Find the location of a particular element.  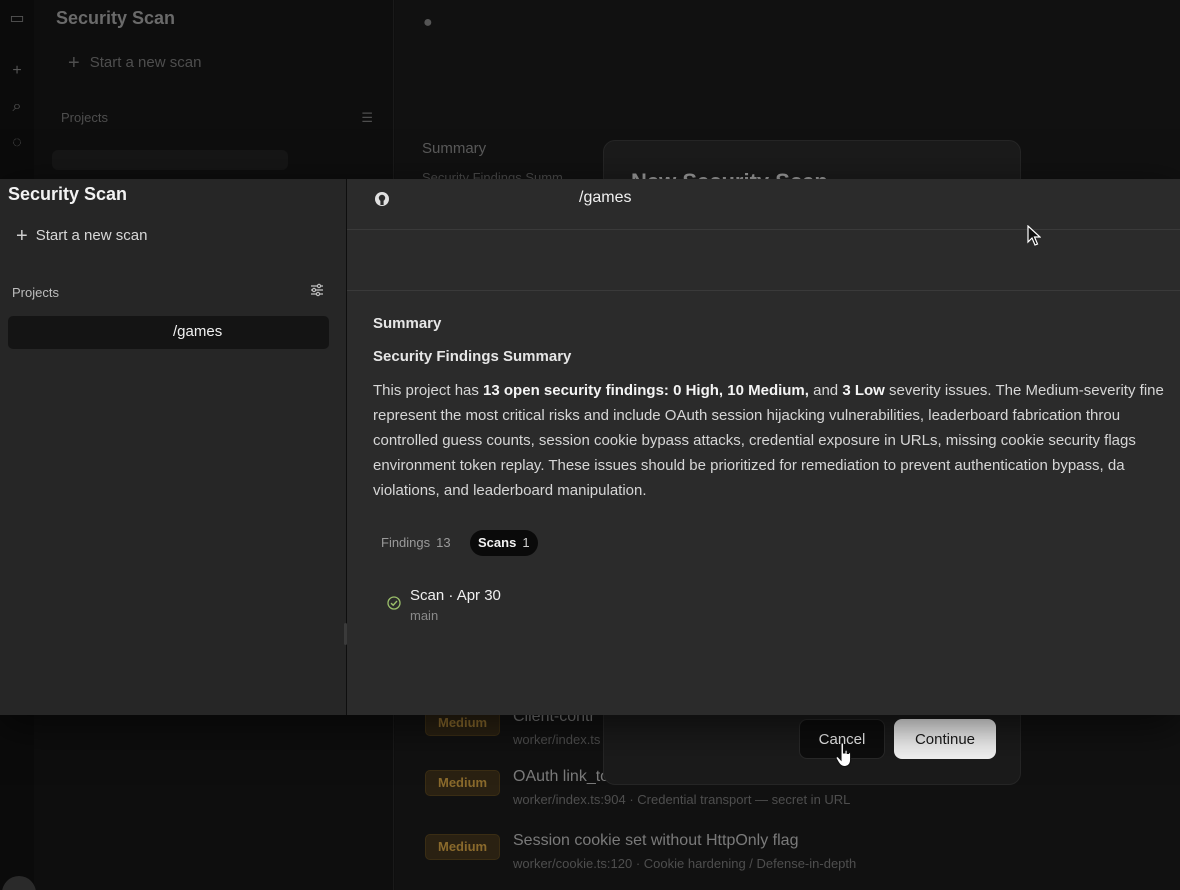

finding-title: OAuth link_to is located at coordinates (561, 776).